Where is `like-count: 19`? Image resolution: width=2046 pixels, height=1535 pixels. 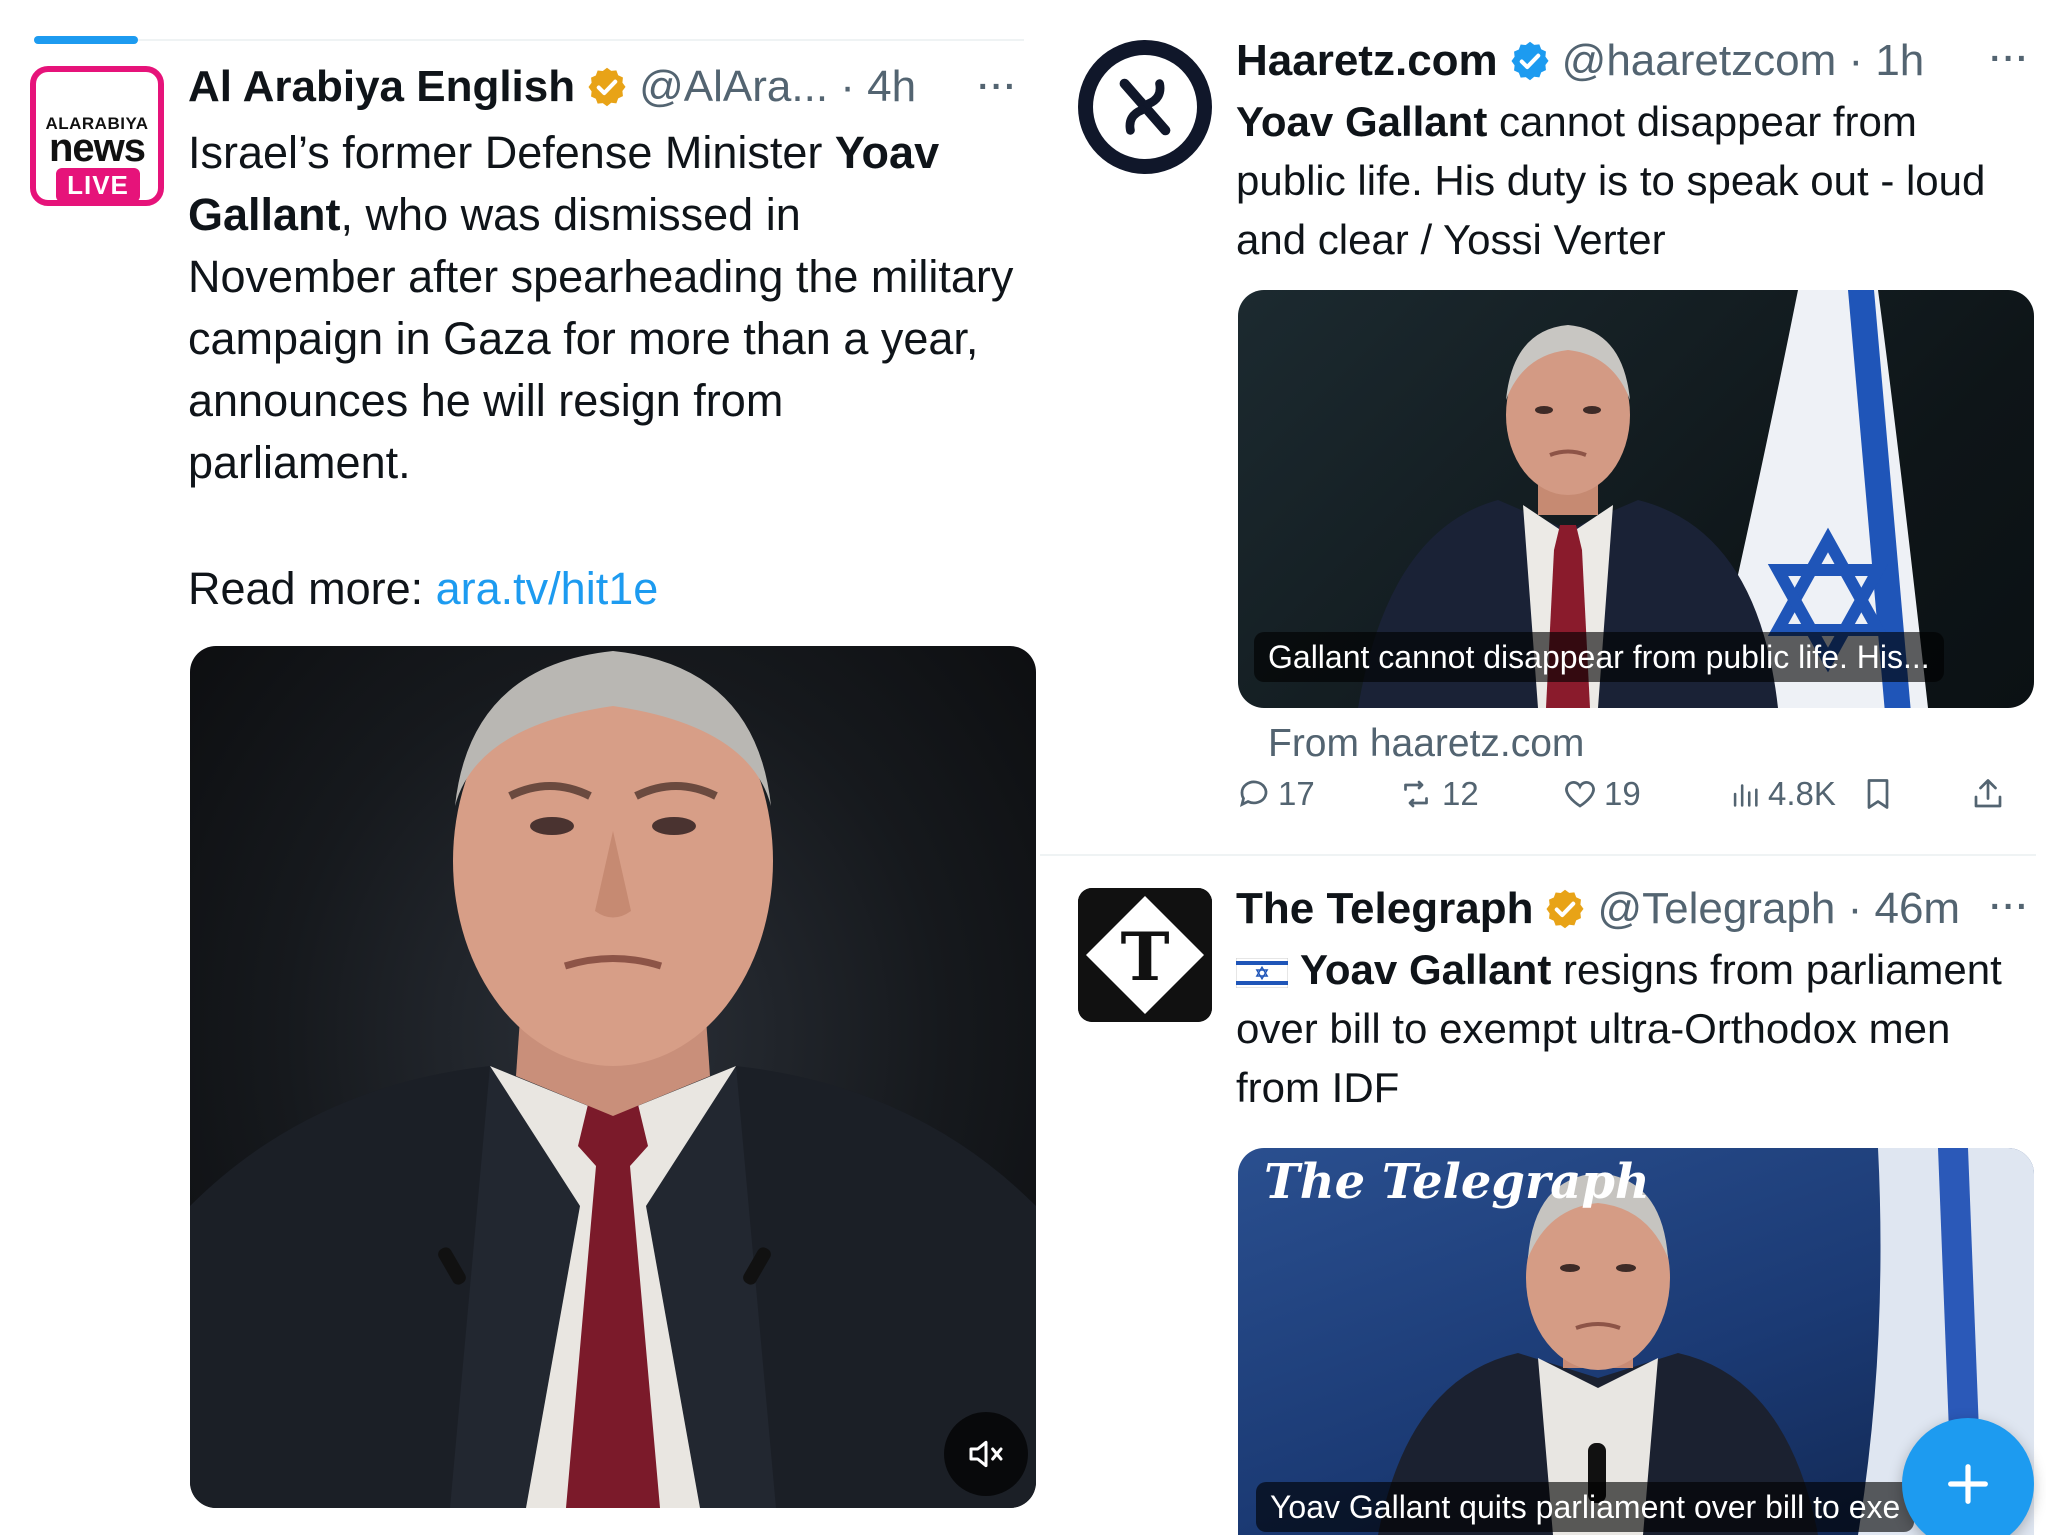
like-count: 19 is located at coordinates (1622, 793).